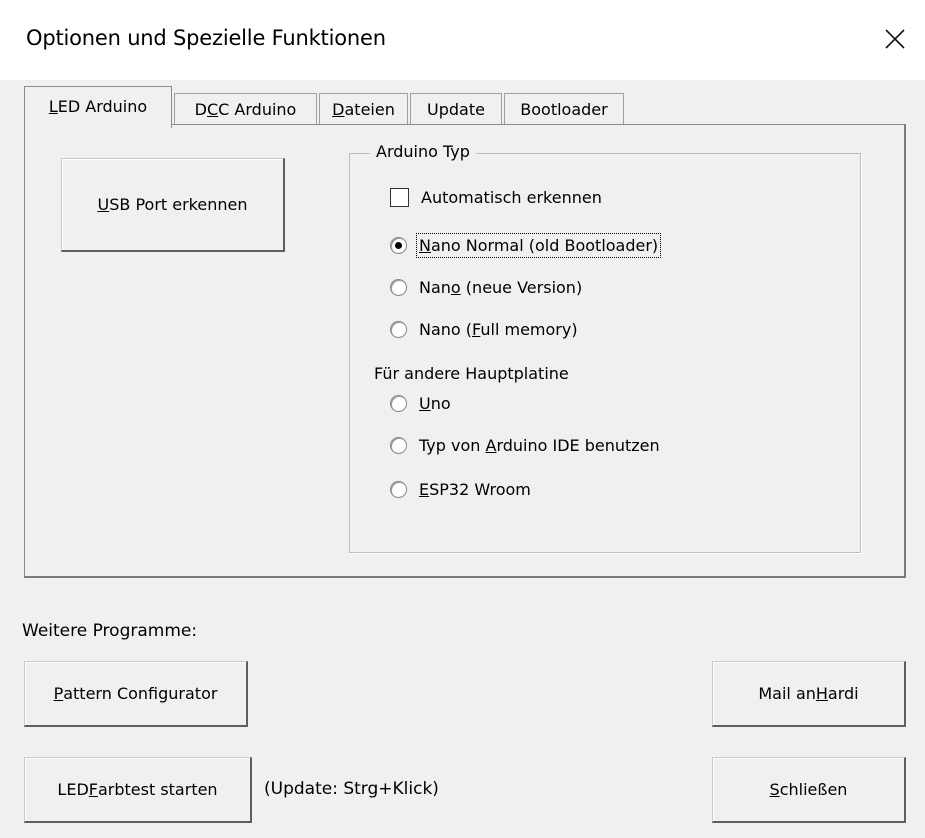 The height and width of the screenshot is (838, 925). Describe the element at coordinates (462, 40) in the screenshot. I see `title-bar: Optionen und Spezielle Funktionen` at that location.